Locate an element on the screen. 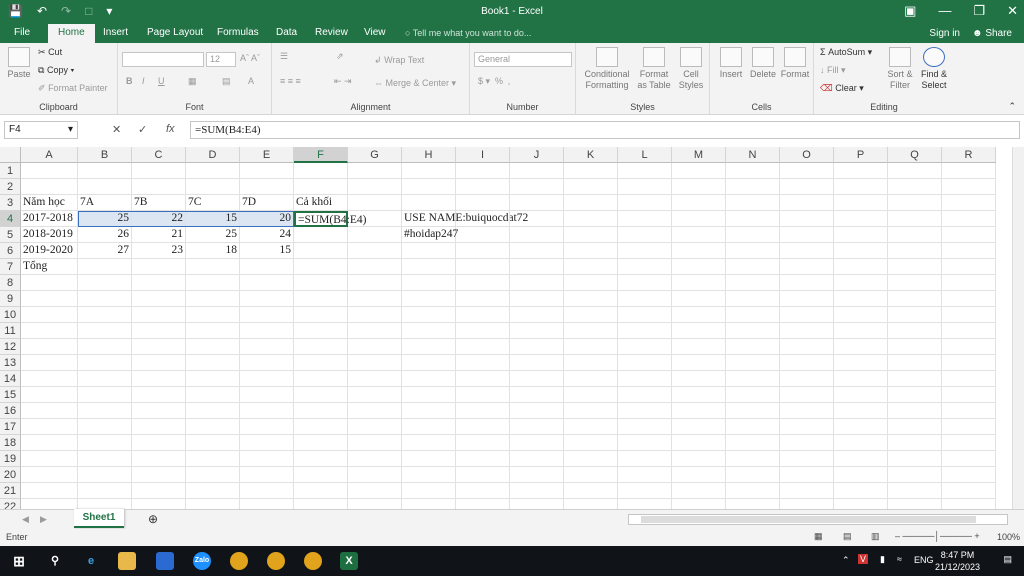  cell-n4 is located at coordinates (753, 219).